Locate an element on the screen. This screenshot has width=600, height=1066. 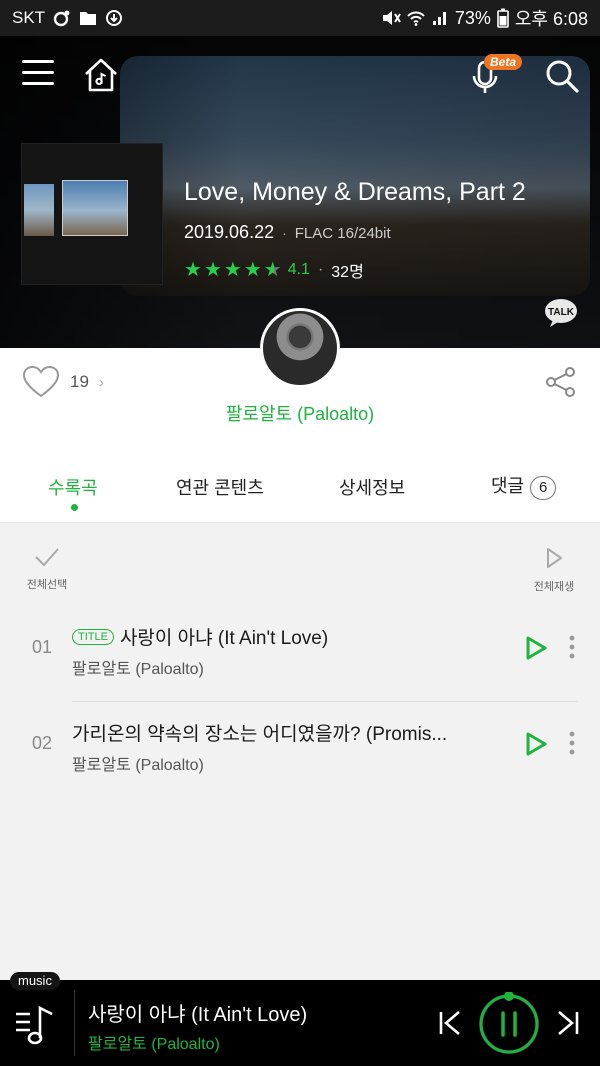
clock: 오후 6:08 is located at coordinates (551, 19).